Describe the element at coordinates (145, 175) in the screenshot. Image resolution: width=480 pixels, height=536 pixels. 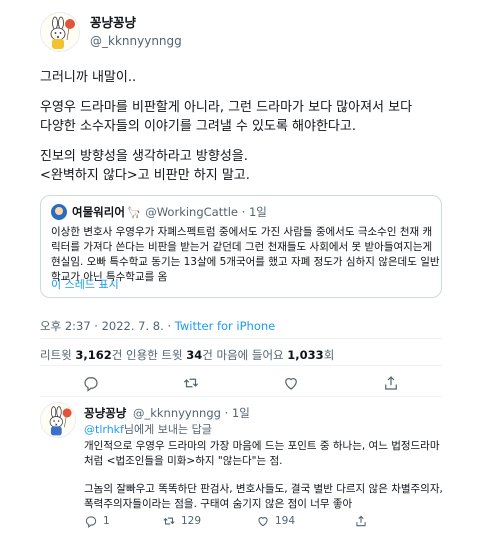
I see `tweet-line: <완벽하지 않다>고 비판만 하지 말고.` at that location.